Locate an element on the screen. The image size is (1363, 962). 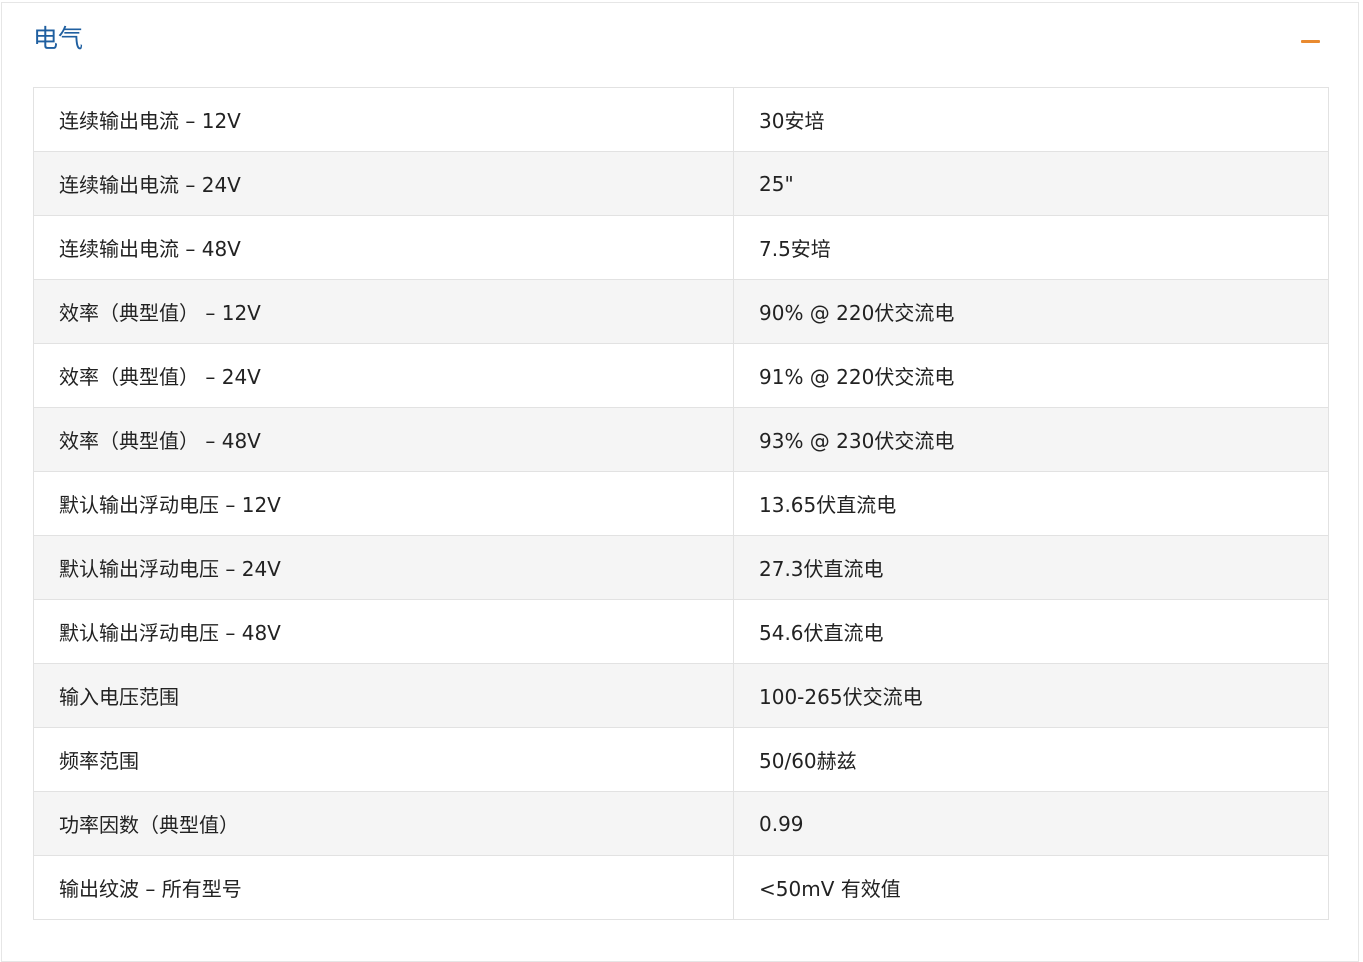
spec-label: 默认输出浮动电压 – 12V is located at coordinates (383, 503).